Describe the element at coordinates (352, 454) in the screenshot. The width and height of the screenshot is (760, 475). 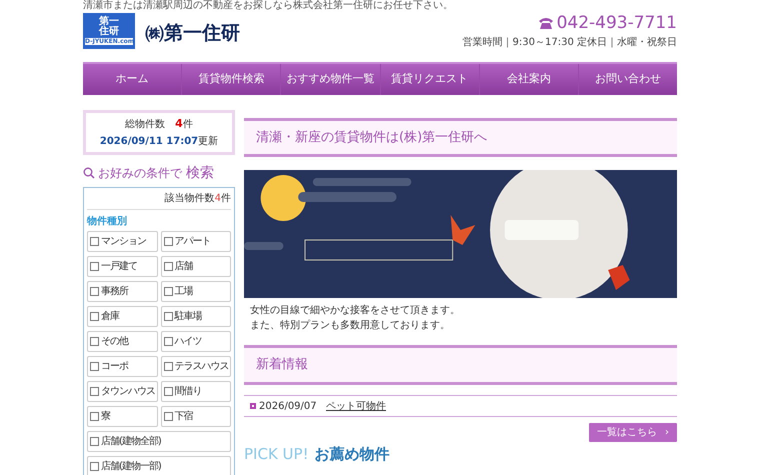
I see `pickup-title: お薦め物件` at that location.